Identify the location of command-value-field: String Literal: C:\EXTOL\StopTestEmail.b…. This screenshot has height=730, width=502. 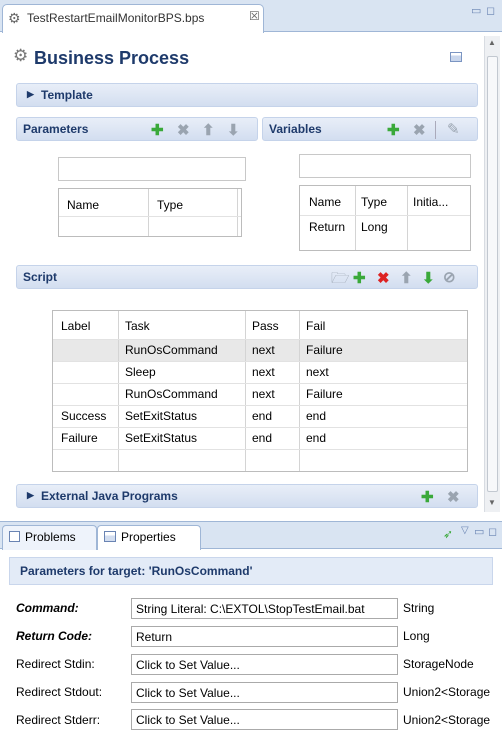
(264, 608).